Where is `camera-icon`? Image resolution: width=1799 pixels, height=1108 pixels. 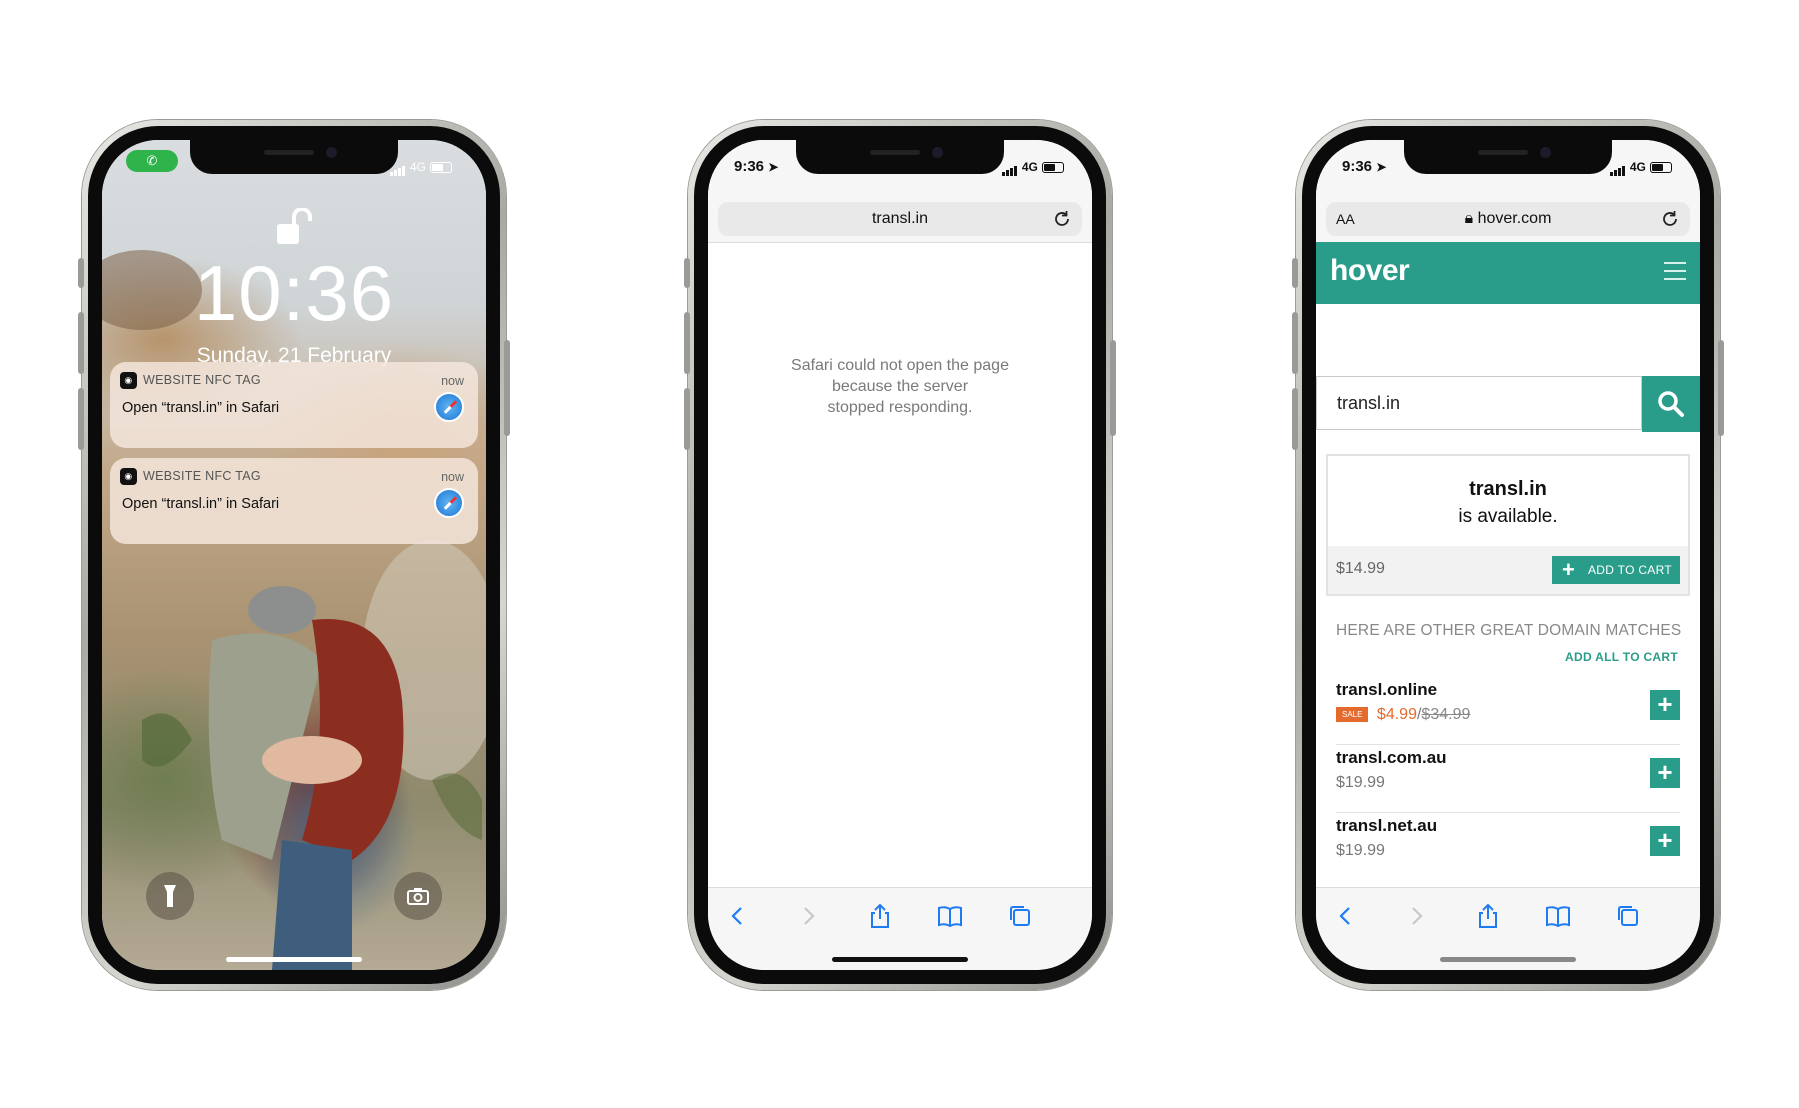
camera-icon is located at coordinates (418, 896).